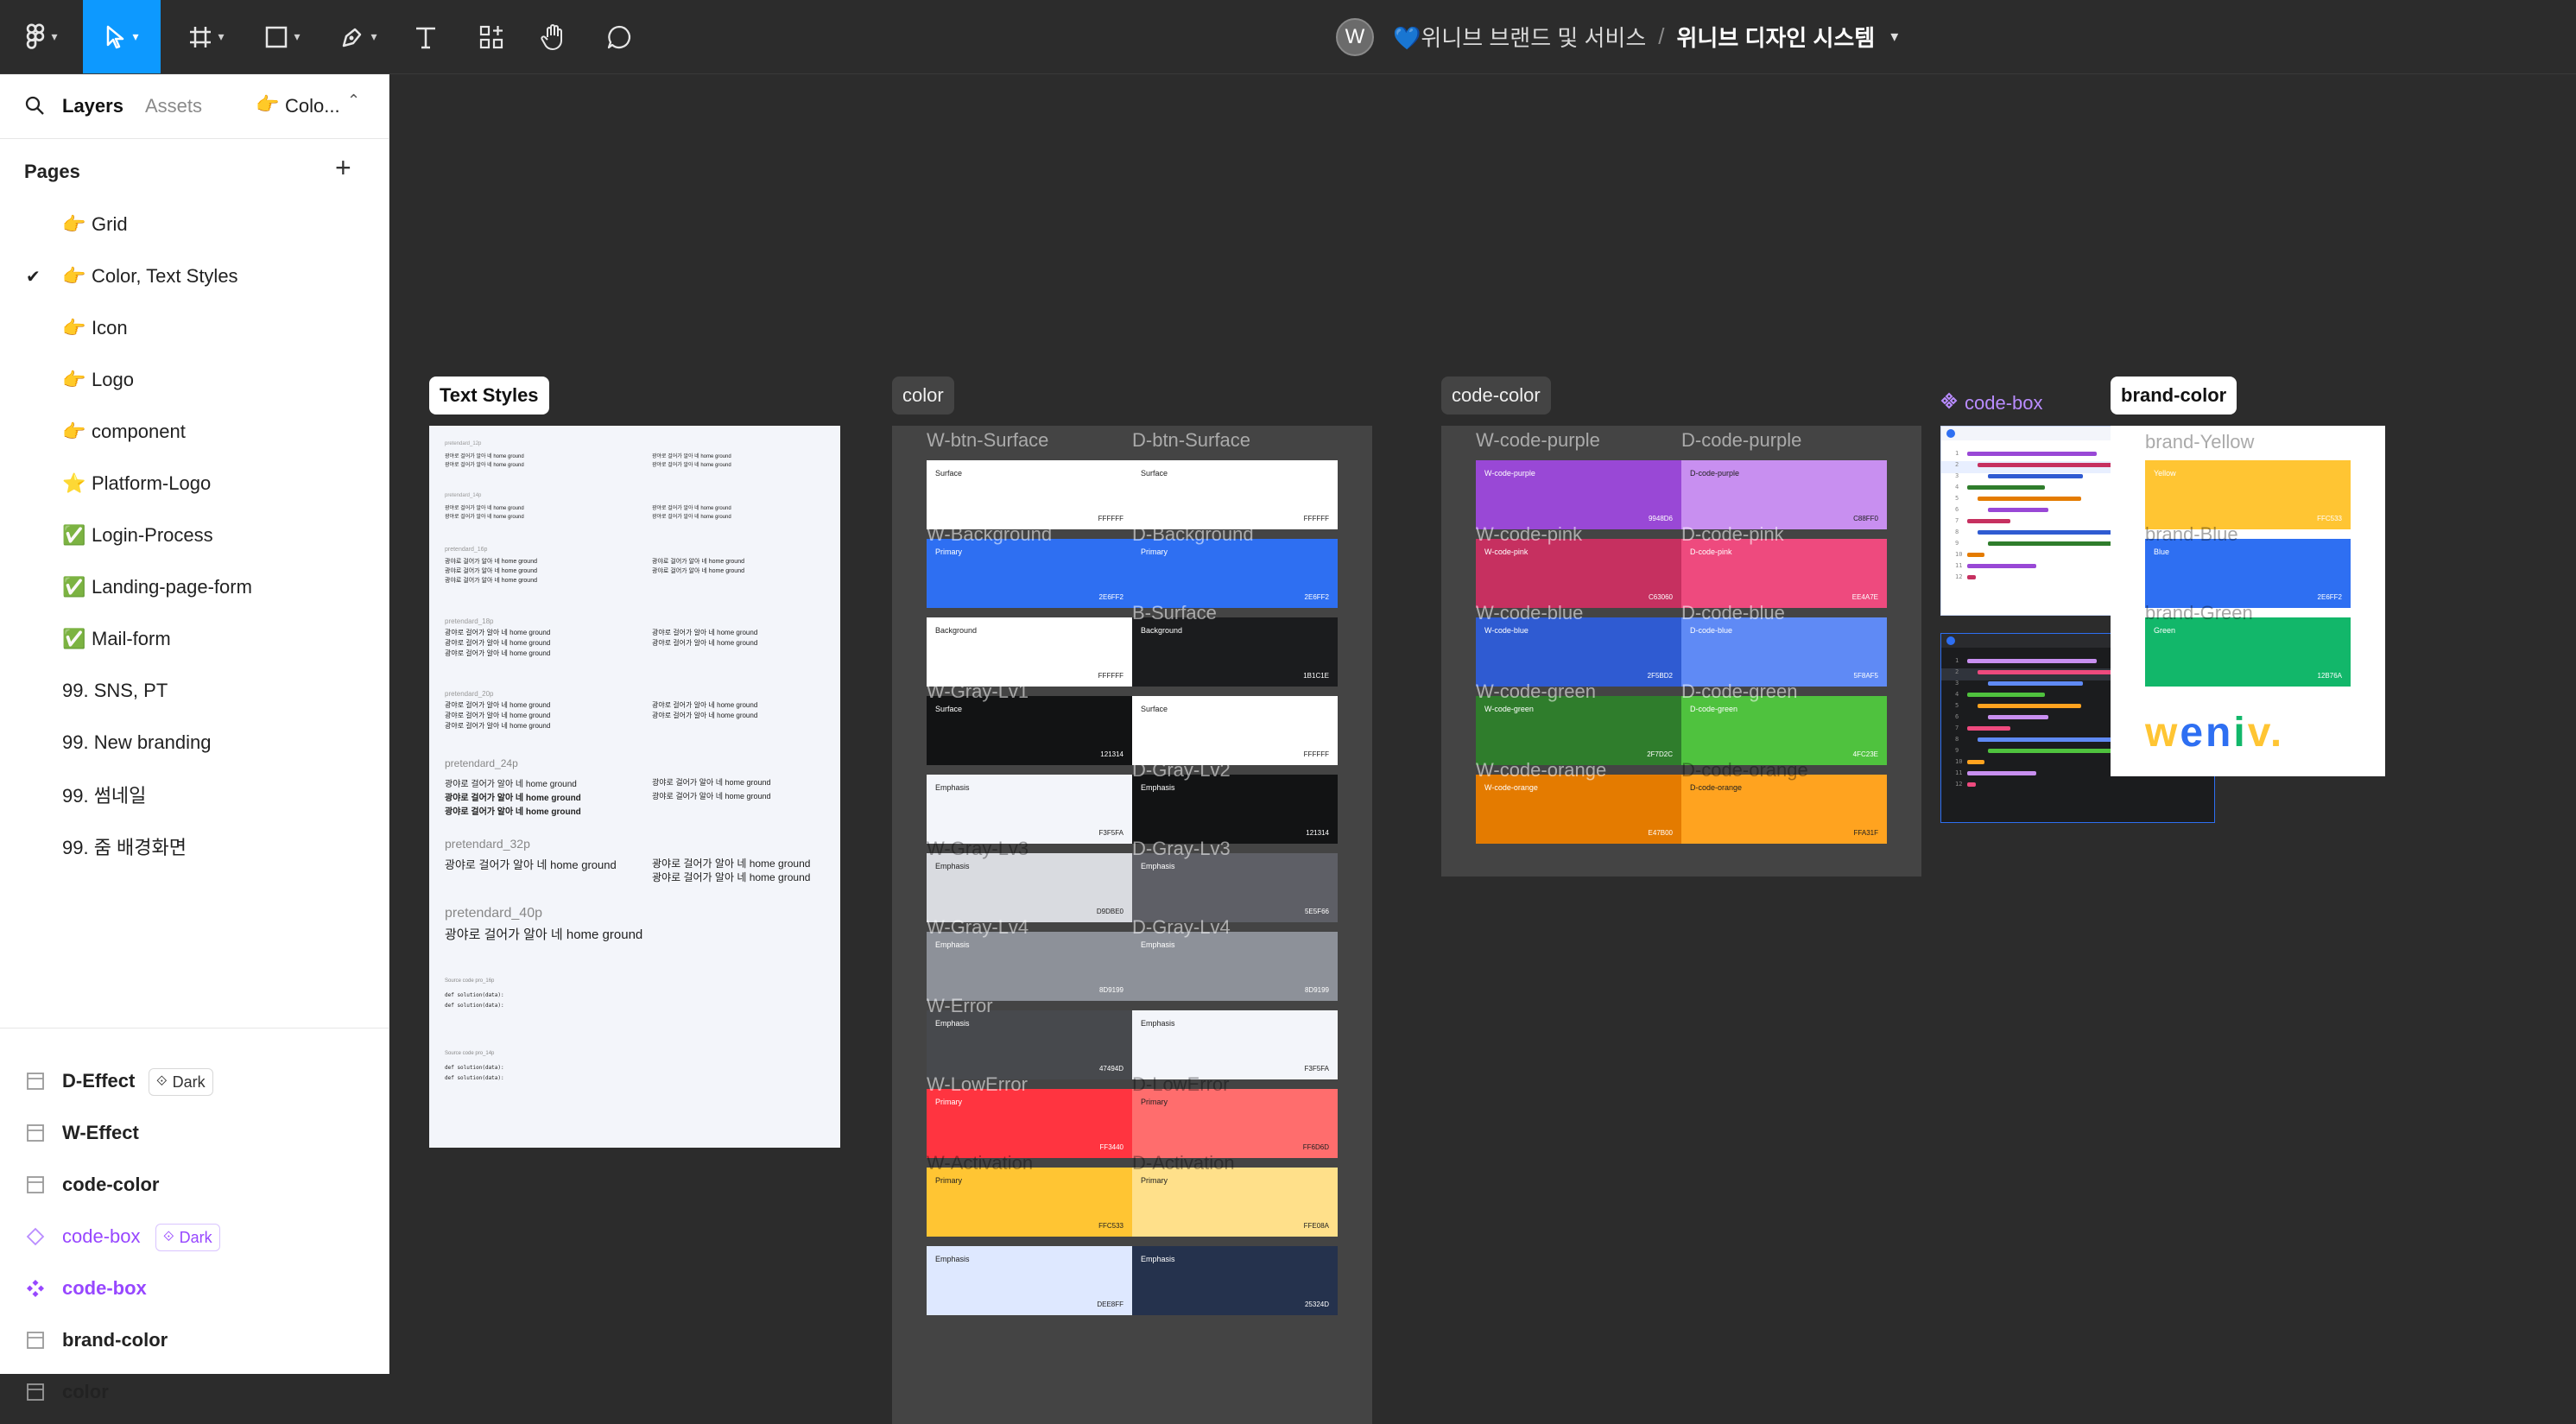 The width and height of the screenshot is (2576, 1424). Describe the element at coordinates (194, 846) in the screenshot. I see `page-item: 99. 줌 배경화면` at that location.